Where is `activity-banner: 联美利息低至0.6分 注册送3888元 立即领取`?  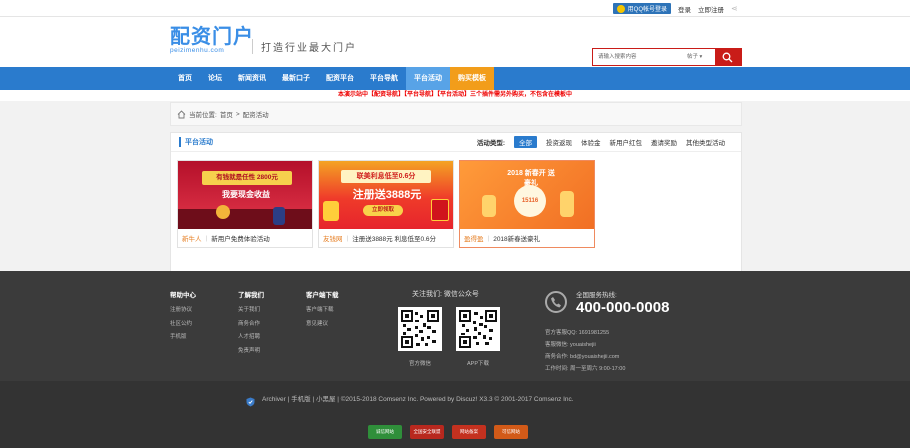 activity-banner: 联美利息低至0.6分 注册送3888元 立即领取 is located at coordinates (386, 195).